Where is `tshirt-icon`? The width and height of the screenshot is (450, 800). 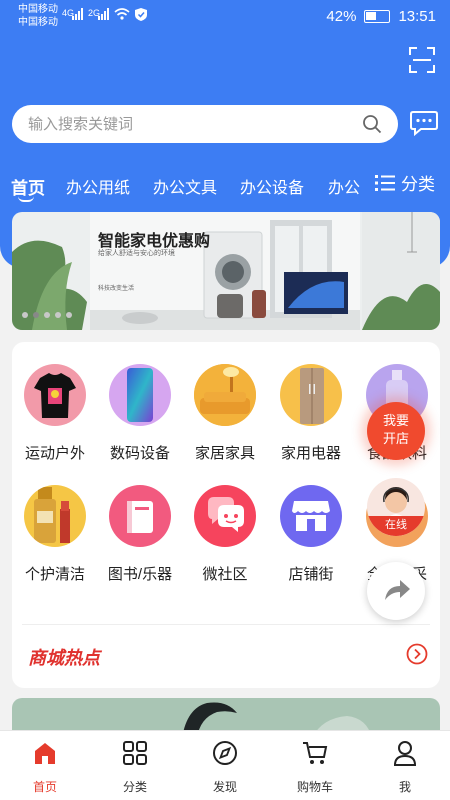
tshirt-icon is located at coordinates (55, 395).